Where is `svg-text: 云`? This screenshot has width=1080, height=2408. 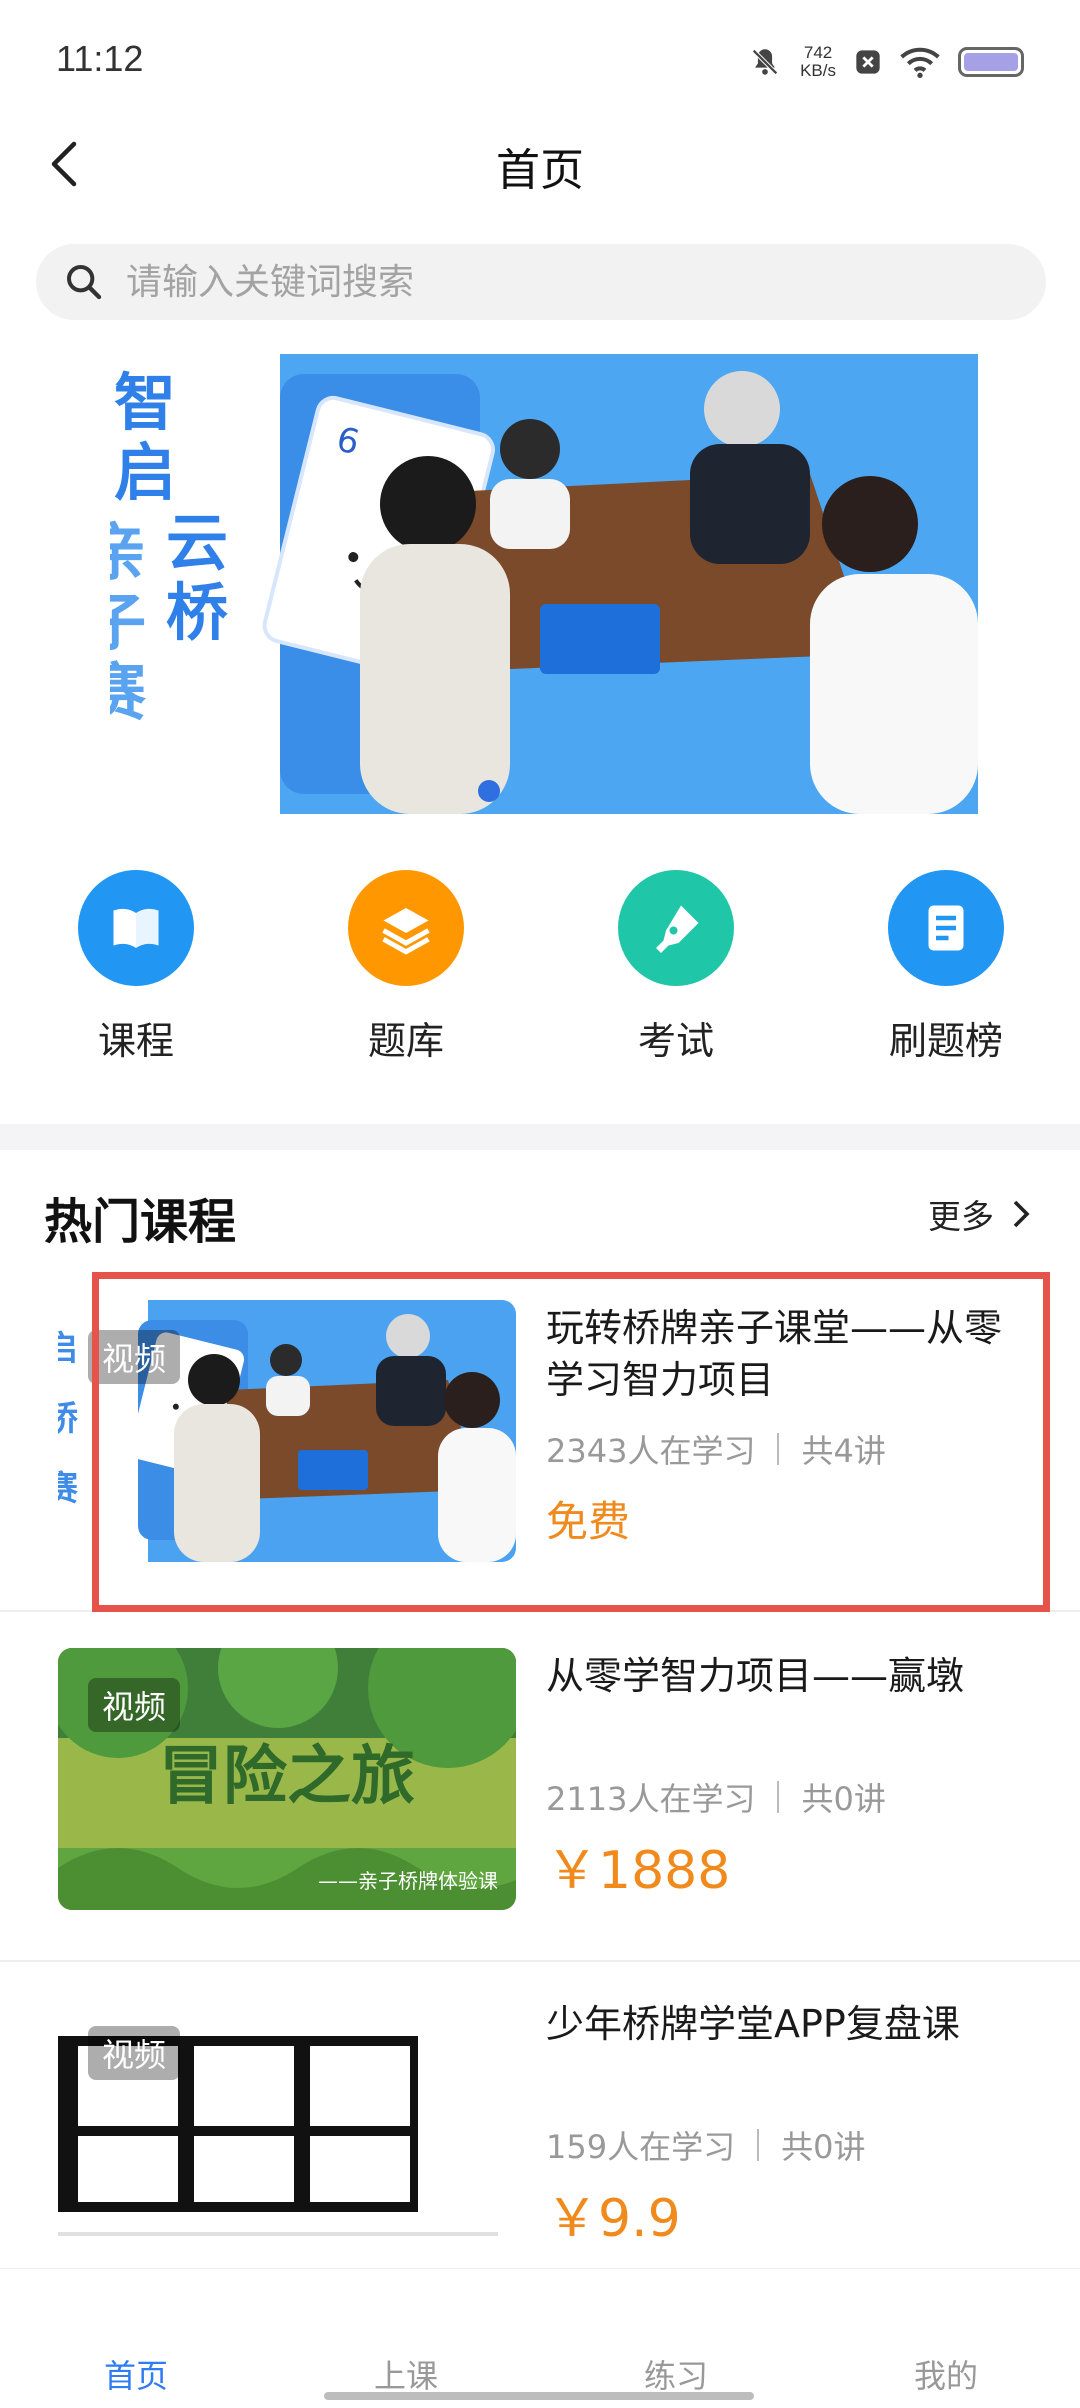
svg-text: 云 is located at coordinates (197, 542).